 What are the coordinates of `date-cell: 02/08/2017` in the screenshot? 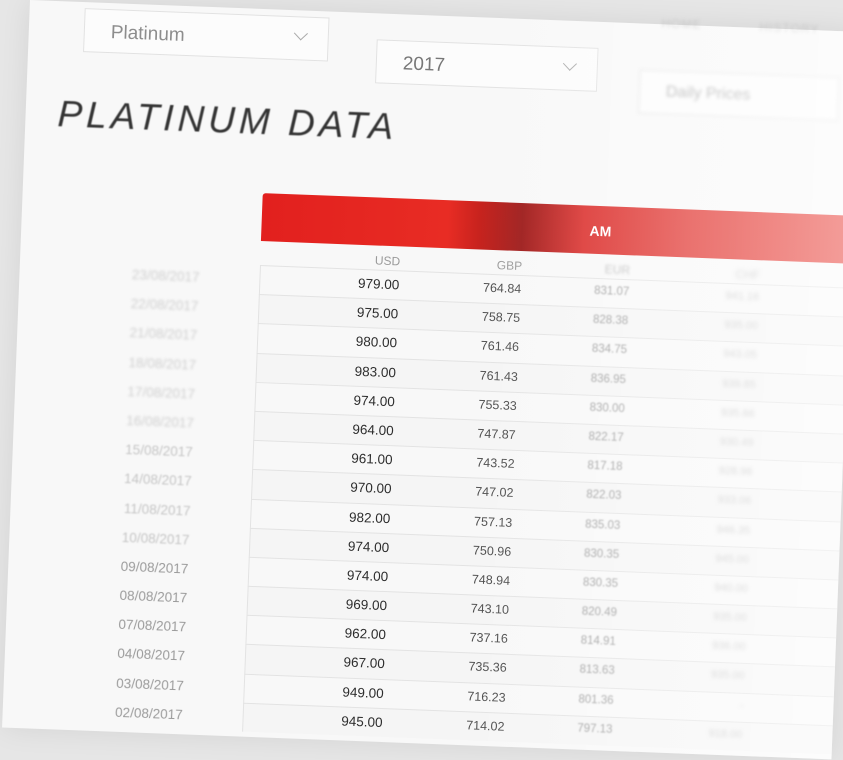 It's located at (148, 713).